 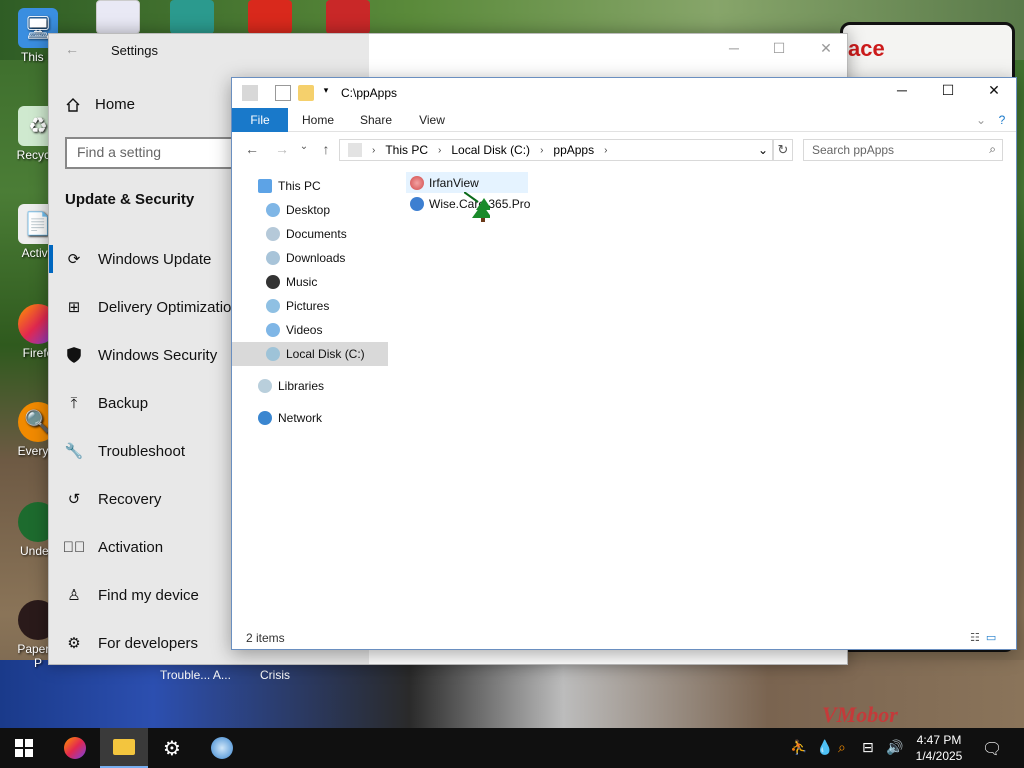 I want to click on local-disk-icon, so click(x=273, y=354).